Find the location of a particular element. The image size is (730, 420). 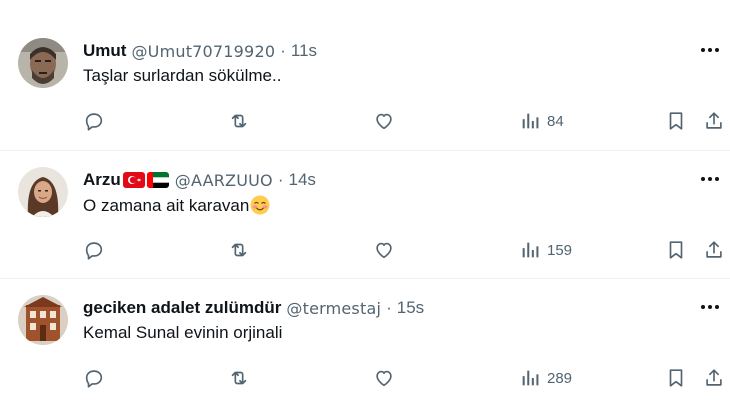

views-button: 84 is located at coordinates (541, 121).